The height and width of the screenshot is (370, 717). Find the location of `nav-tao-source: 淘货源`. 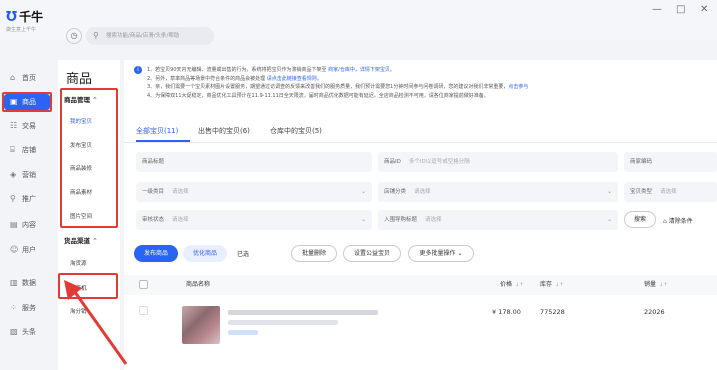

nav-tao-source: 淘货源 is located at coordinates (78, 263).